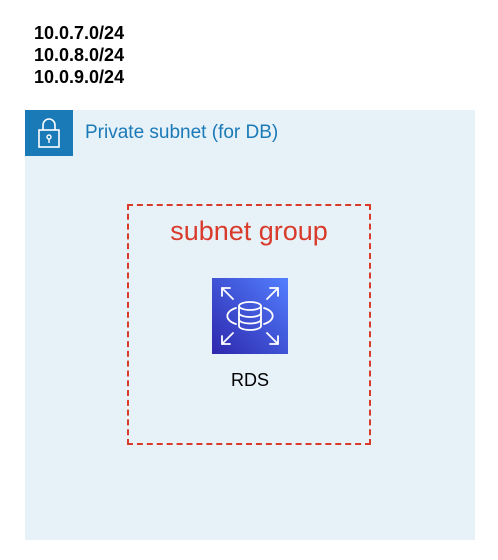 The image size is (498, 560). I want to click on lock-icon, so click(49, 133).